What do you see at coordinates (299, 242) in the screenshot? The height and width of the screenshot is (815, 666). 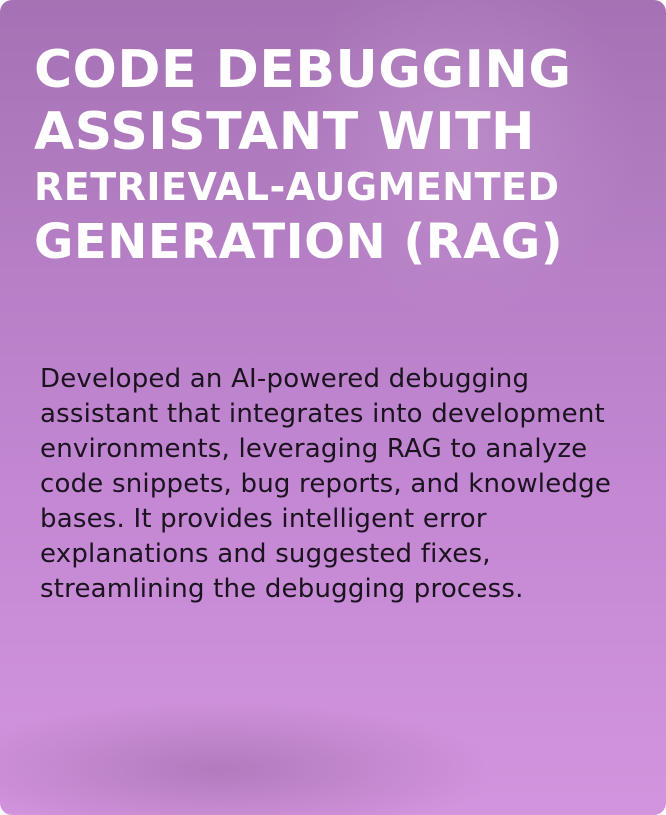 I see `title-line: GENERATION (RAG)` at bounding box center [299, 242].